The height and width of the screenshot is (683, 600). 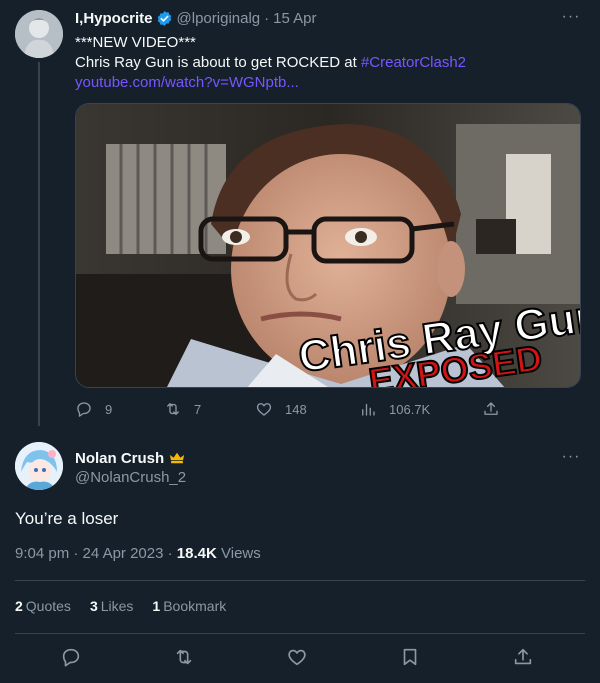 I want to click on reply-author-avatar, so click(x=39, y=466).